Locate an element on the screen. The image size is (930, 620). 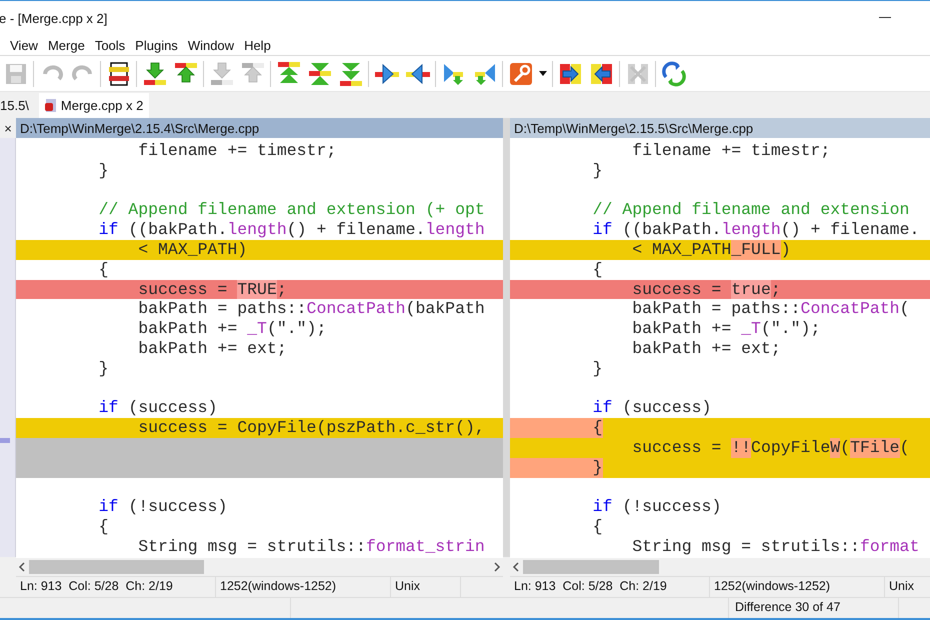
last-difference-icon is located at coordinates (351, 73).